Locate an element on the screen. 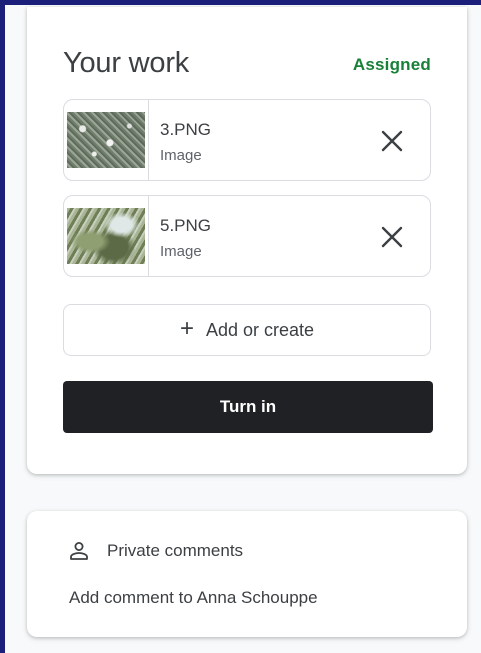 Image resolution: width=481 pixels, height=653 pixels. private-comments-header: Private comments is located at coordinates (155, 551).